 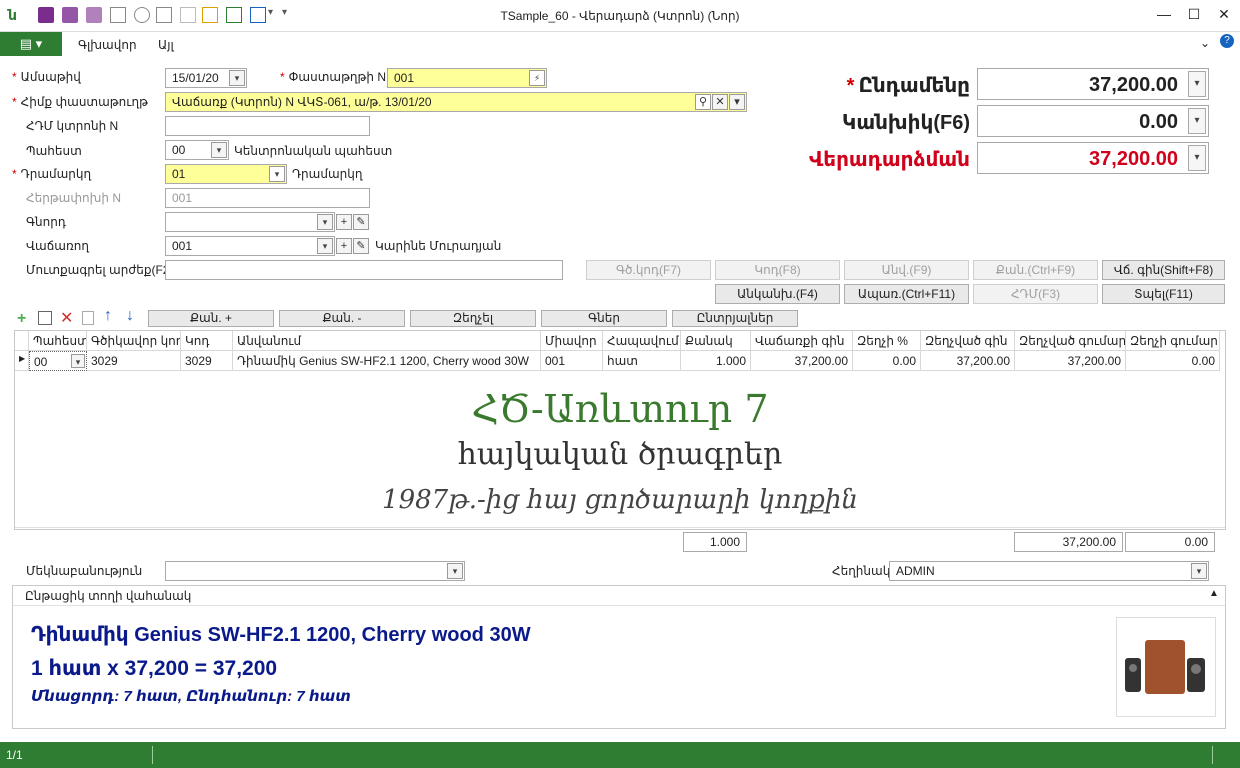 What do you see at coordinates (1035, 270) in the screenshot?
I see `qty-button: Քան.(Ctrl+F9)` at bounding box center [1035, 270].